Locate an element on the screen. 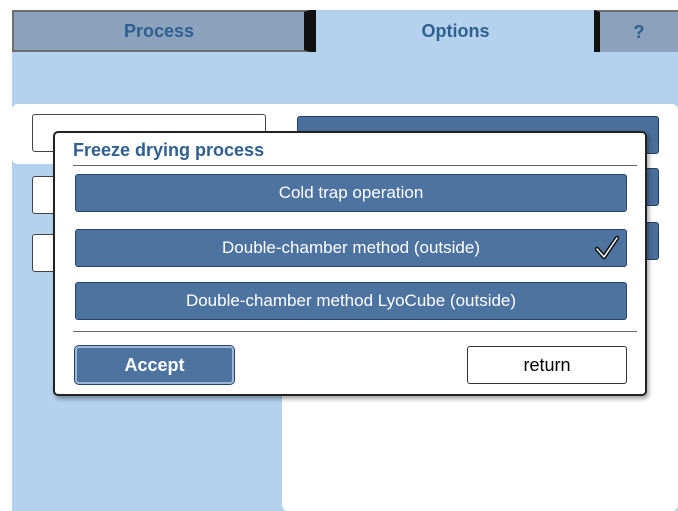  dialog-title: Freeze drying process is located at coordinates (169, 150).